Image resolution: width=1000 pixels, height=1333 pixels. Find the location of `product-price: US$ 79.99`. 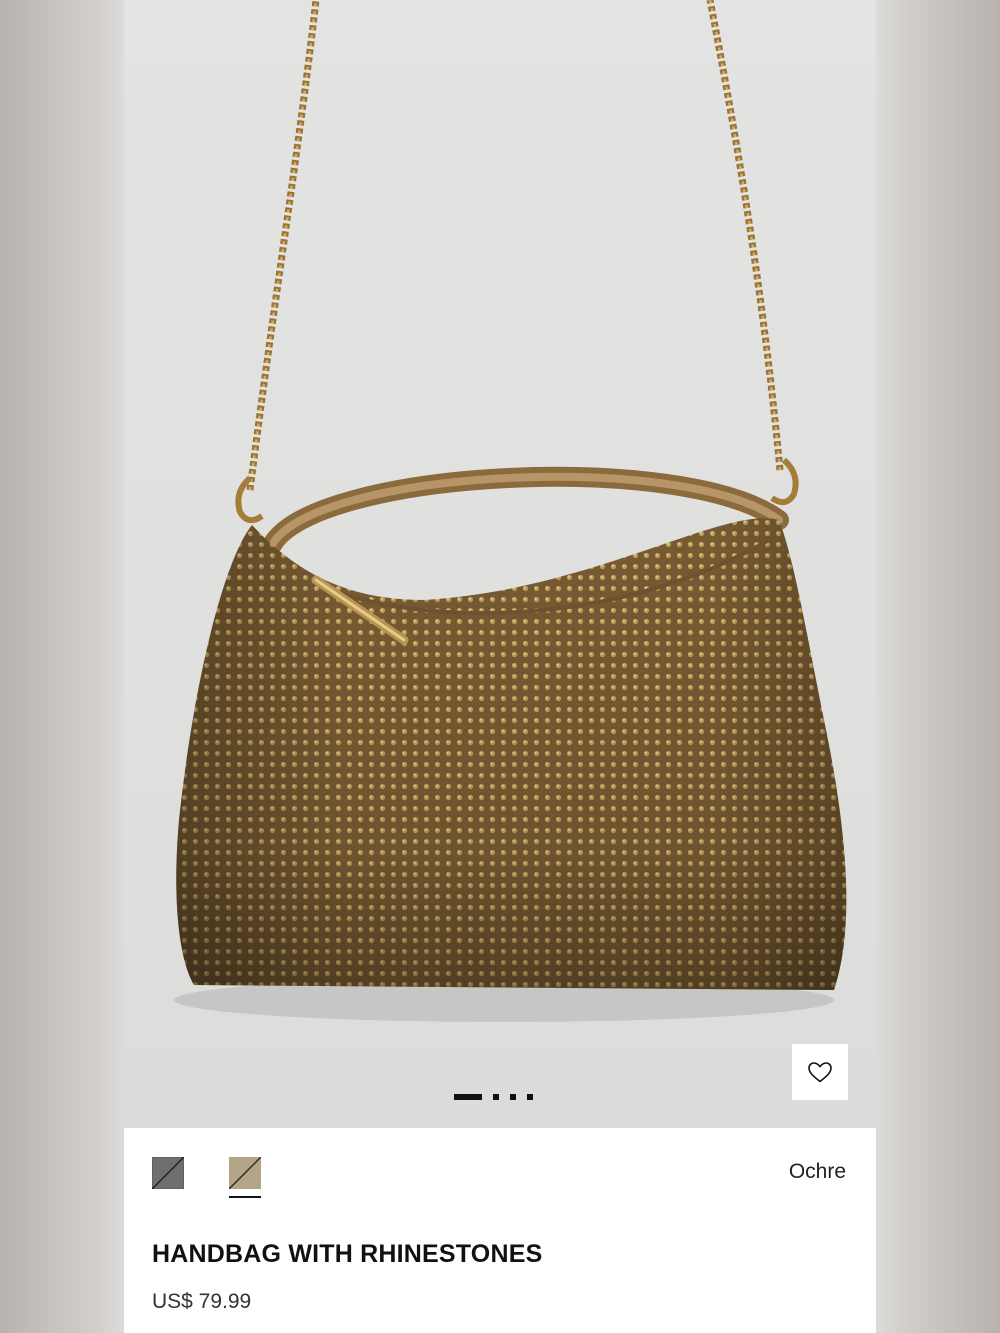

product-price: US$ 79.99 is located at coordinates (202, 1301).